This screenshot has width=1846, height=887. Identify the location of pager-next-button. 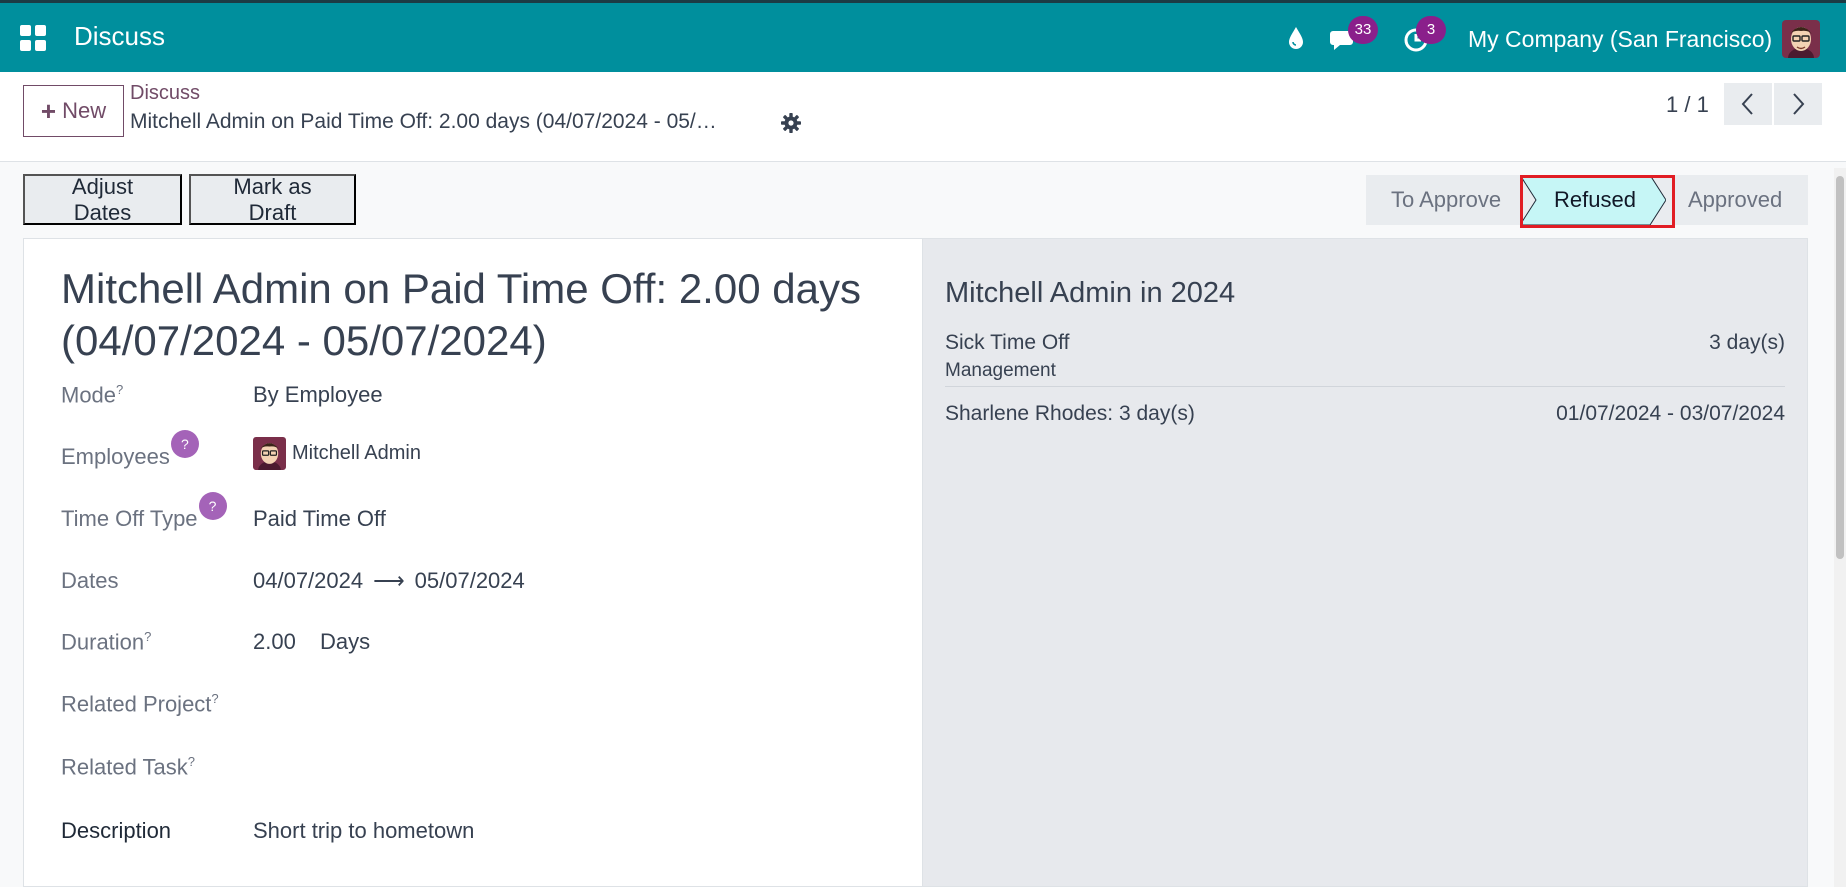
(1798, 104).